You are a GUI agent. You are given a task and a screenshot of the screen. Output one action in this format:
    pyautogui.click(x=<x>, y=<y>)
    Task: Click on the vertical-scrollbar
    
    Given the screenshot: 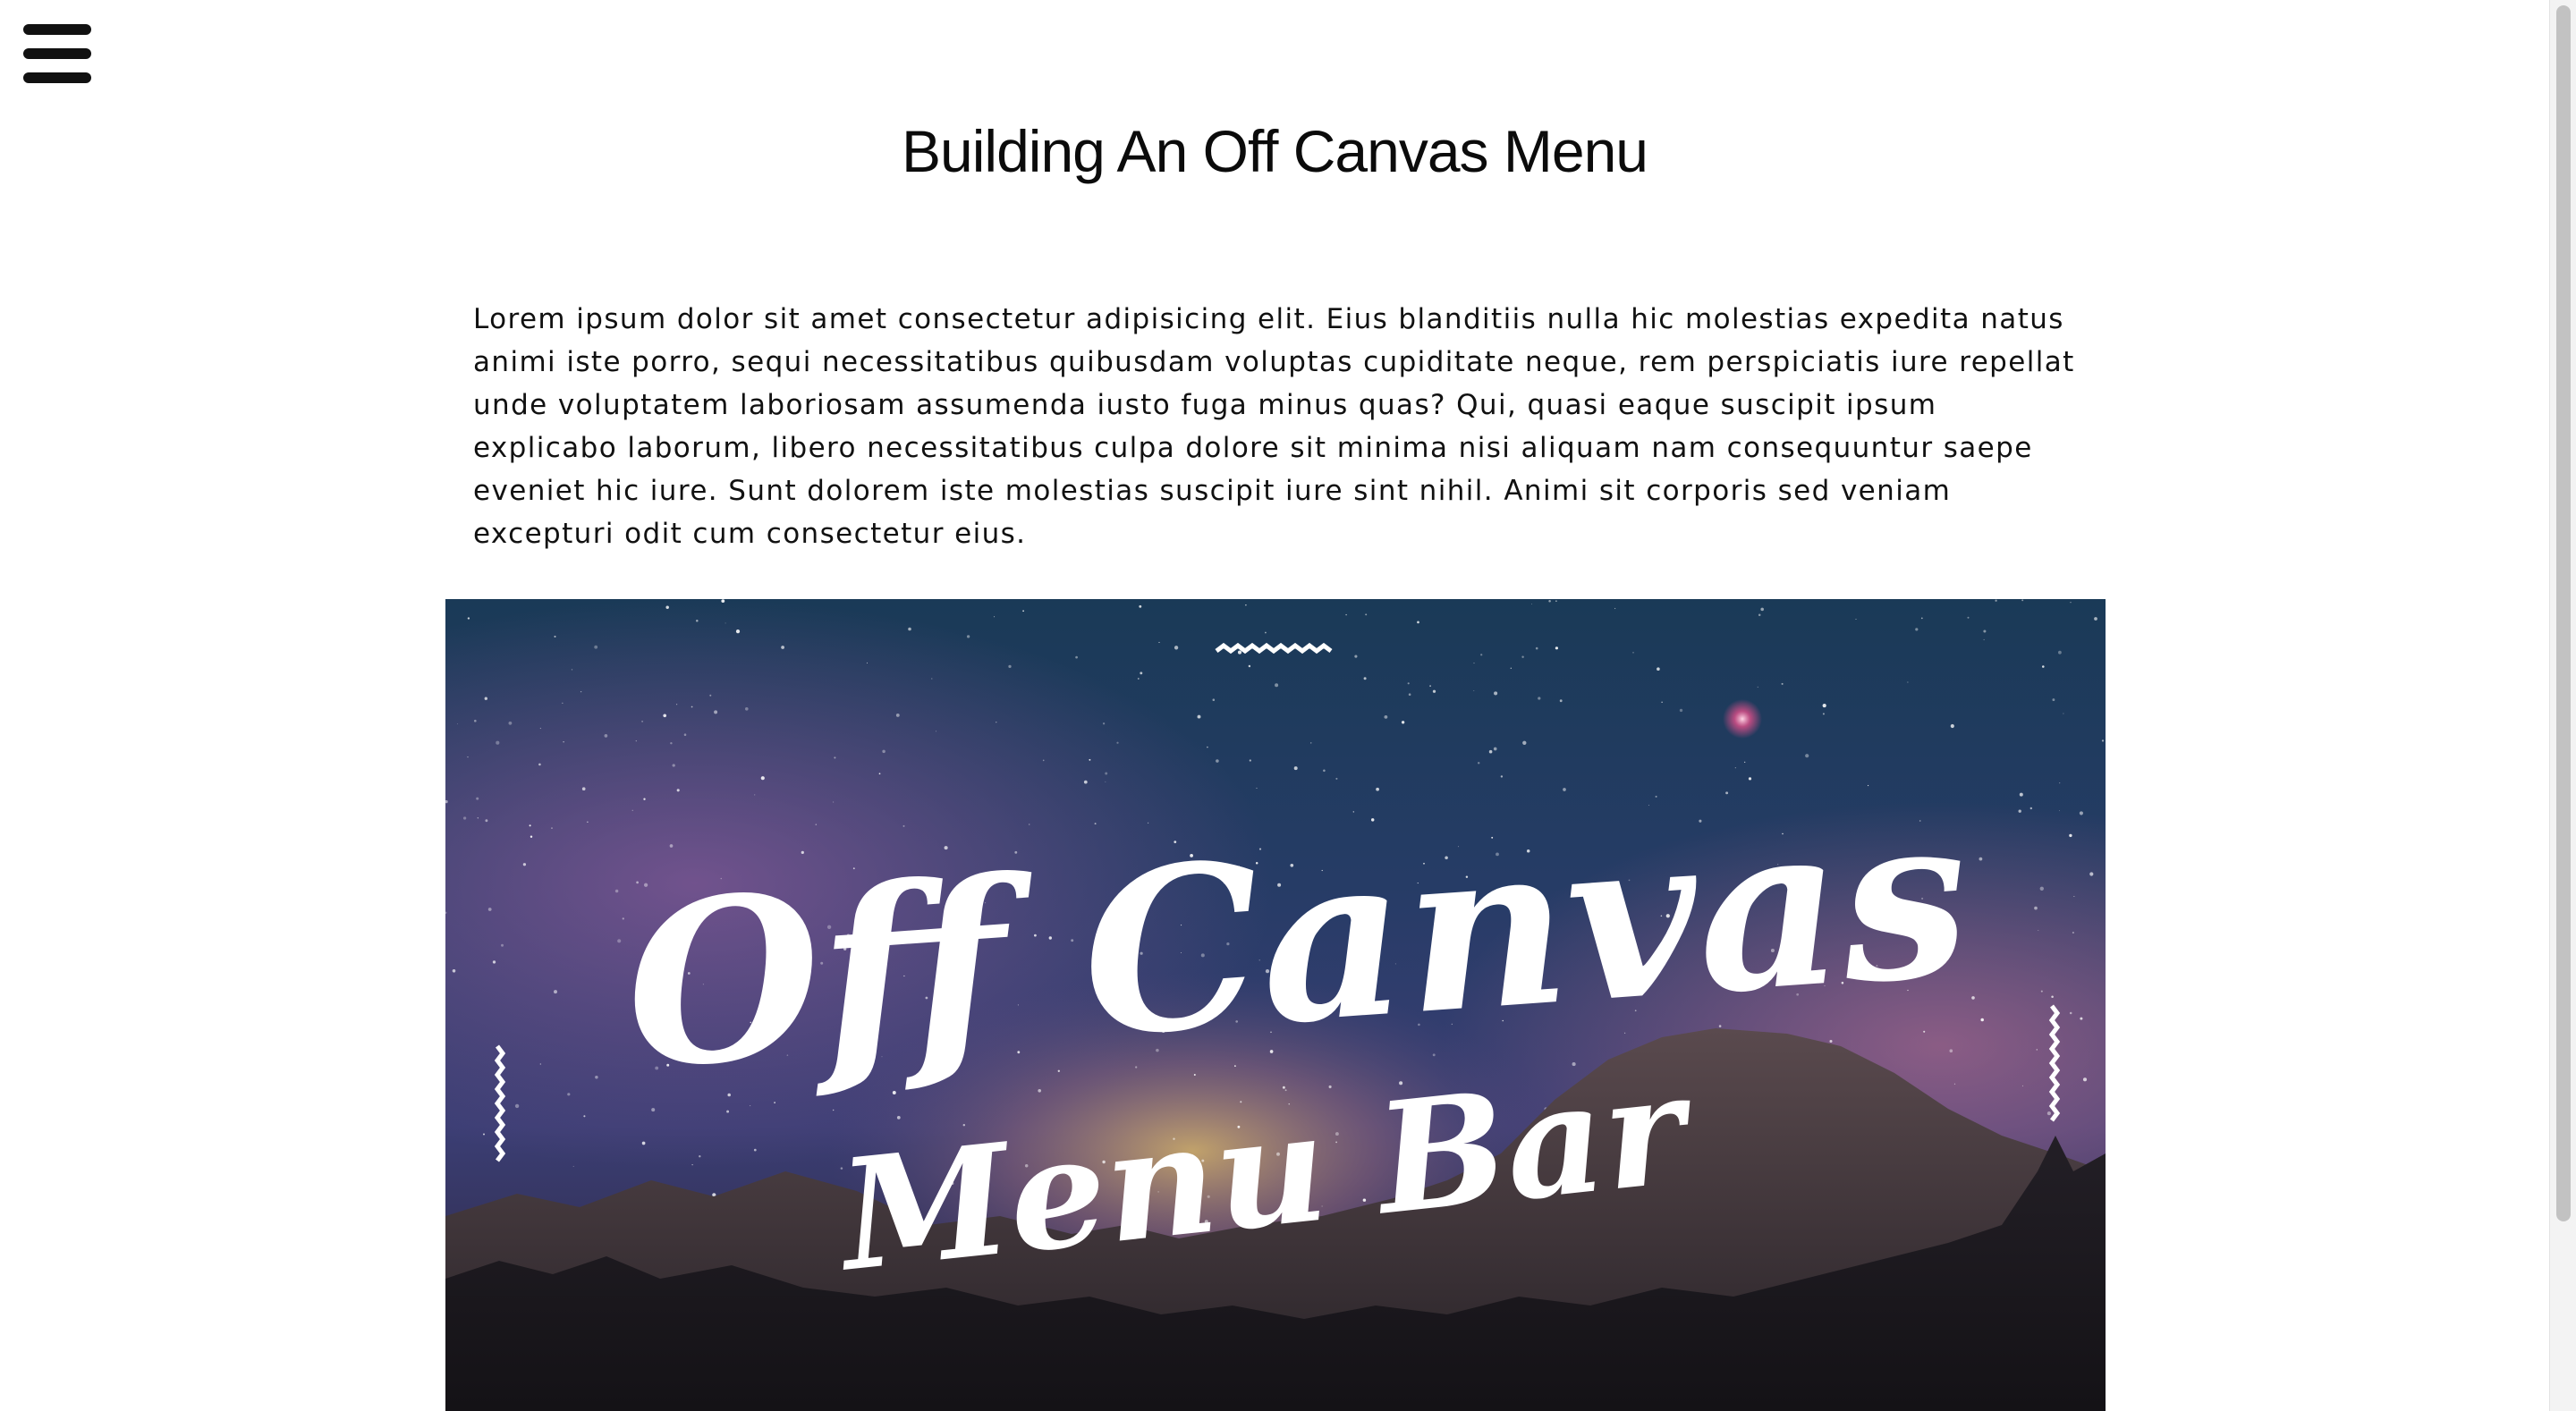 What is the action you would take?
    pyautogui.click(x=2562, y=705)
    